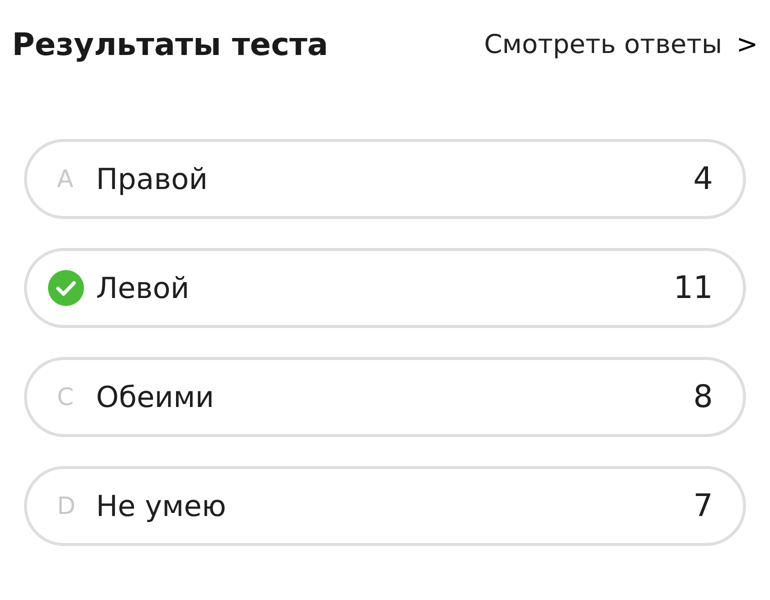  Describe the element at coordinates (170, 45) in the screenshot. I see `page-title: Результаты теста` at that location.